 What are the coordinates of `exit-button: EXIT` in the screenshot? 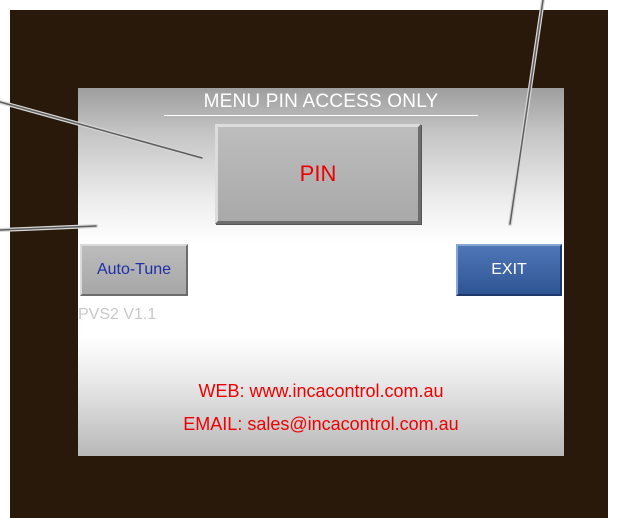 It's located at (509, 270).